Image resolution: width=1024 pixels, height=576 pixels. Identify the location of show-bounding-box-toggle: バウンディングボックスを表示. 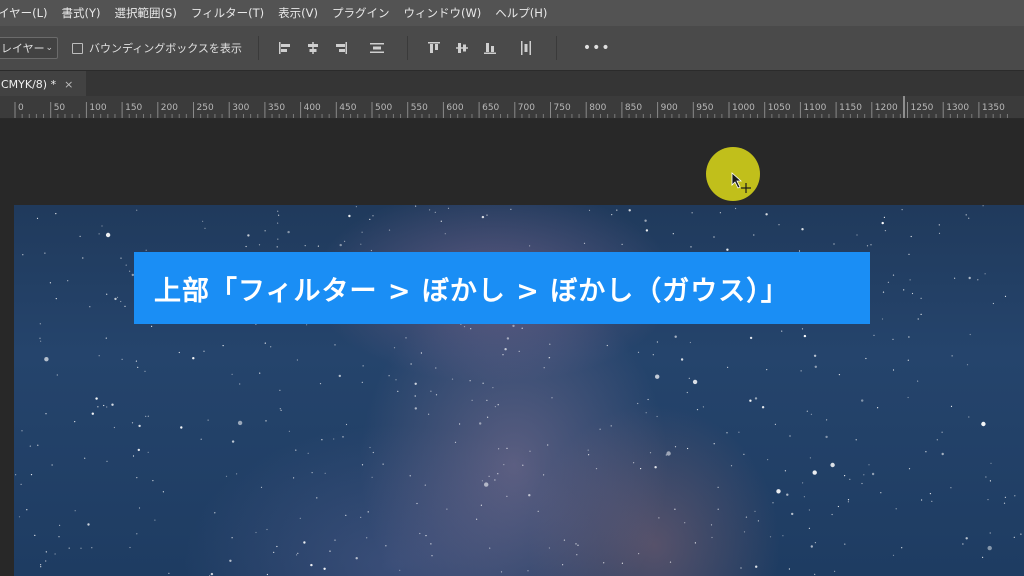
(157, 48).